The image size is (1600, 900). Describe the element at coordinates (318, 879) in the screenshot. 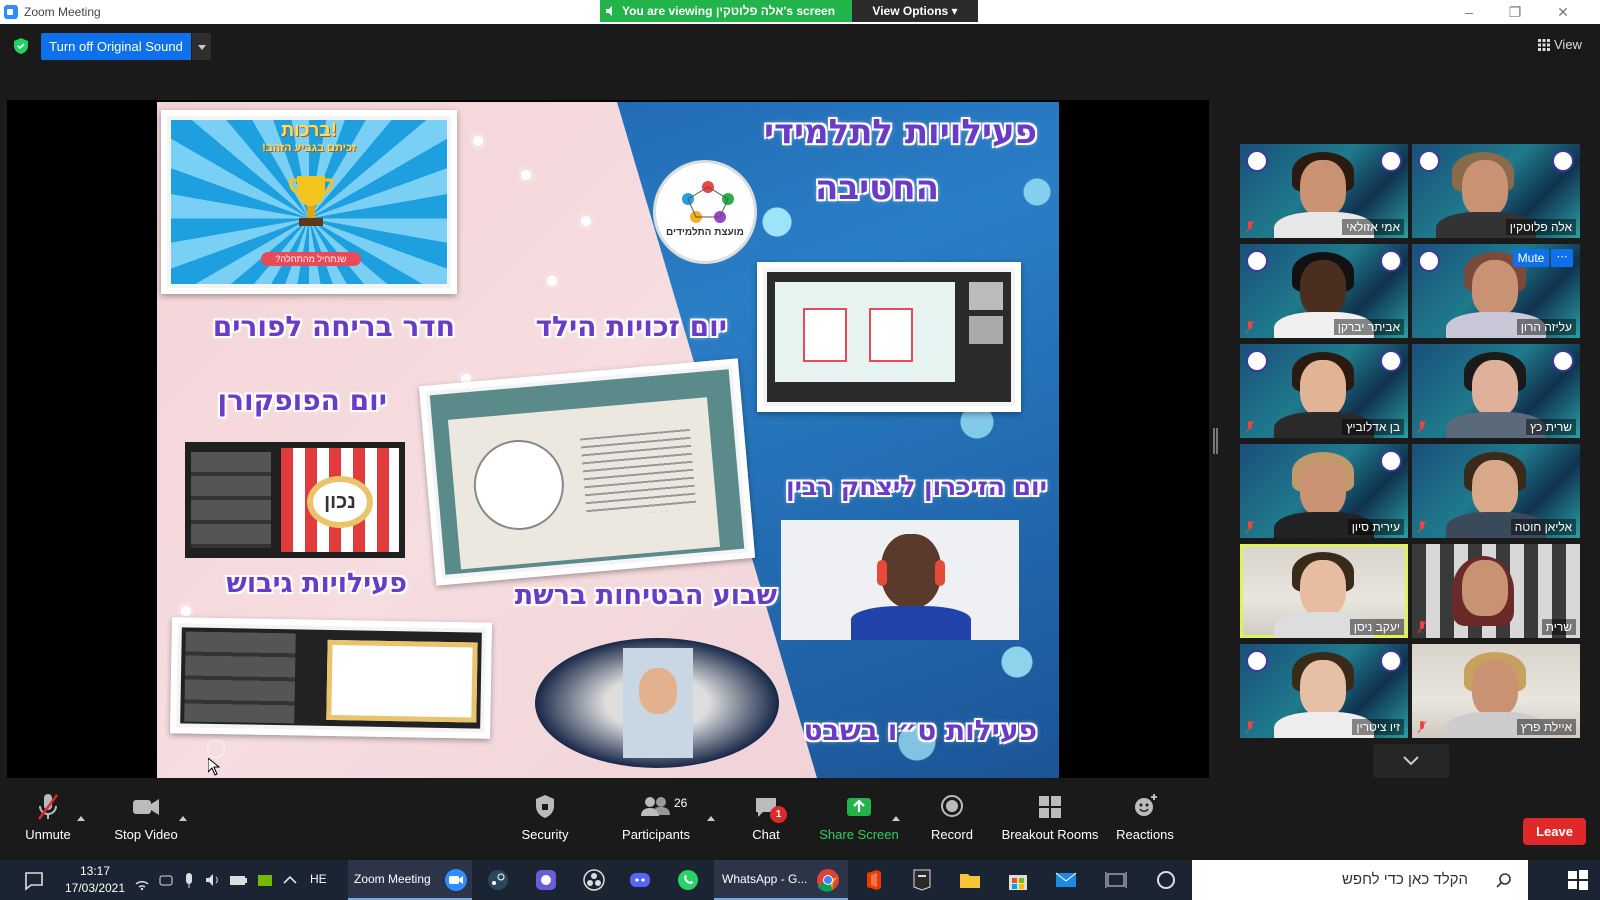

I see `language-indicator: HE` at that location.